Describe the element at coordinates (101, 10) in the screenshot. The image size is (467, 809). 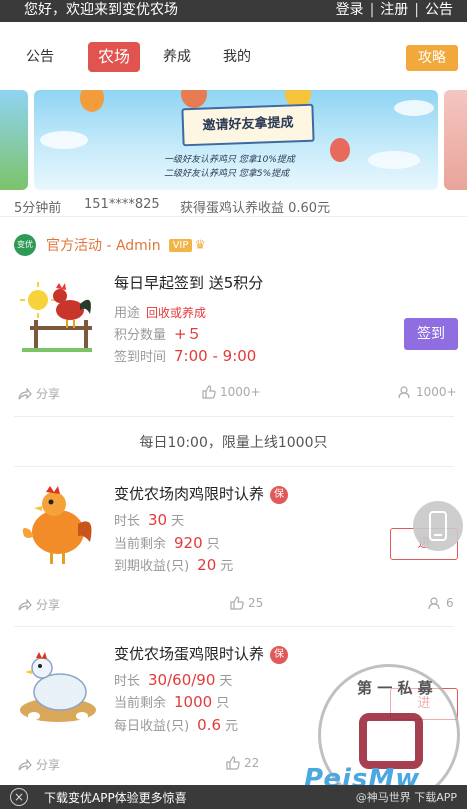
I see `welcome-text: 您好，欢迎来到变优农场` at that location.